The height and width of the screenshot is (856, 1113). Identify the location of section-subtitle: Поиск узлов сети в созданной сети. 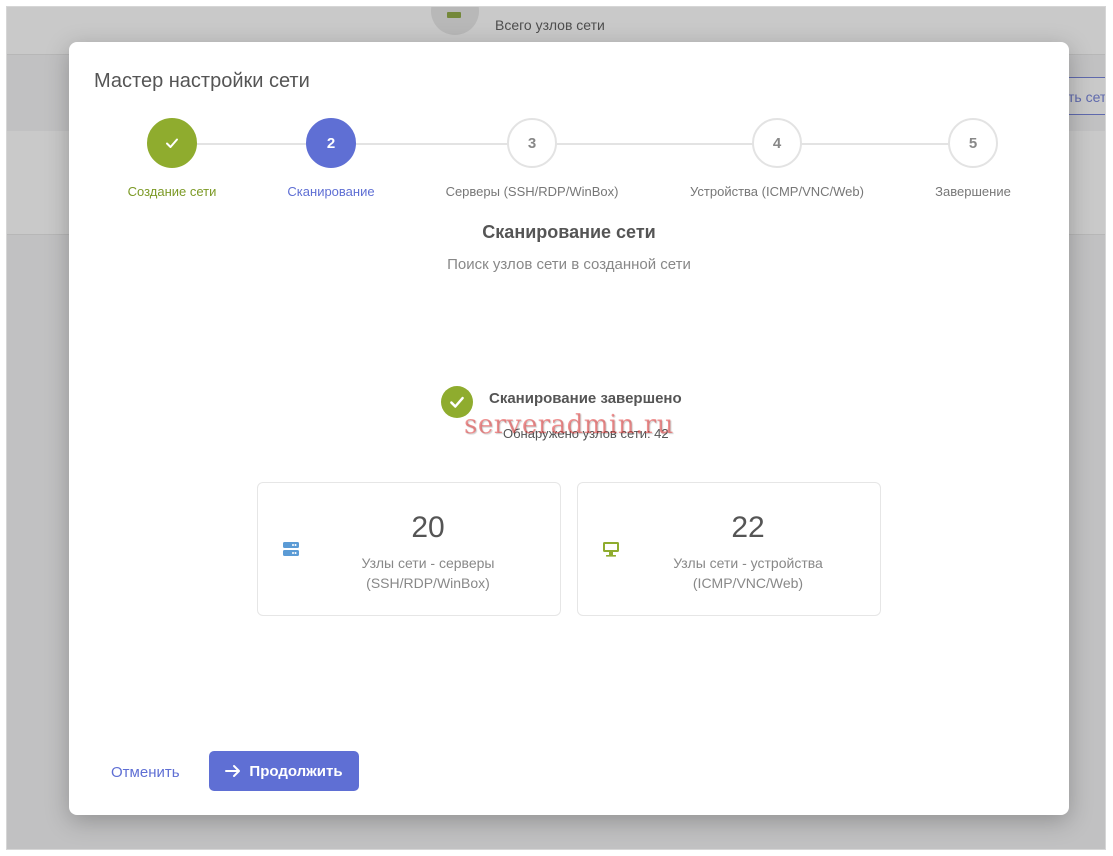
(569, 264).